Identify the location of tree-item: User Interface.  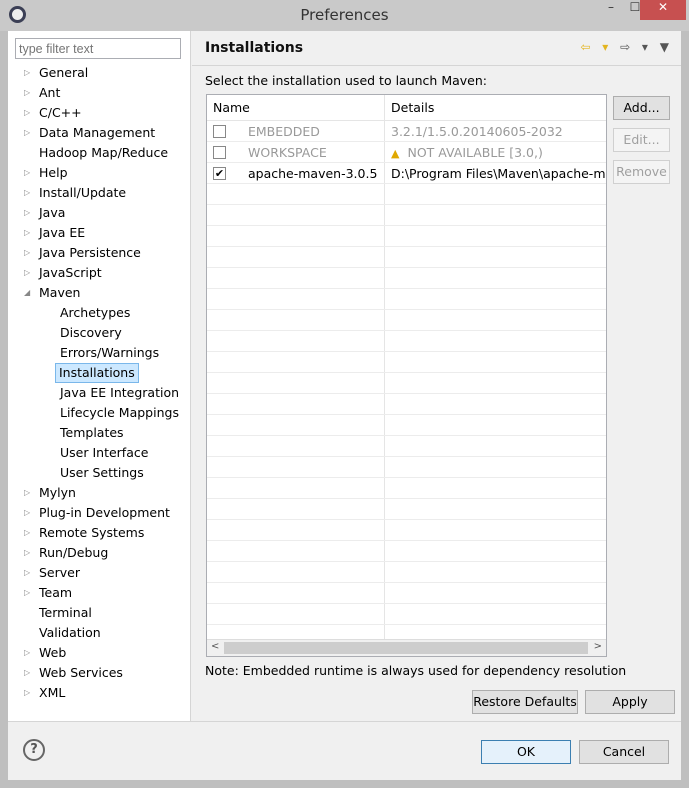
(99, 453).